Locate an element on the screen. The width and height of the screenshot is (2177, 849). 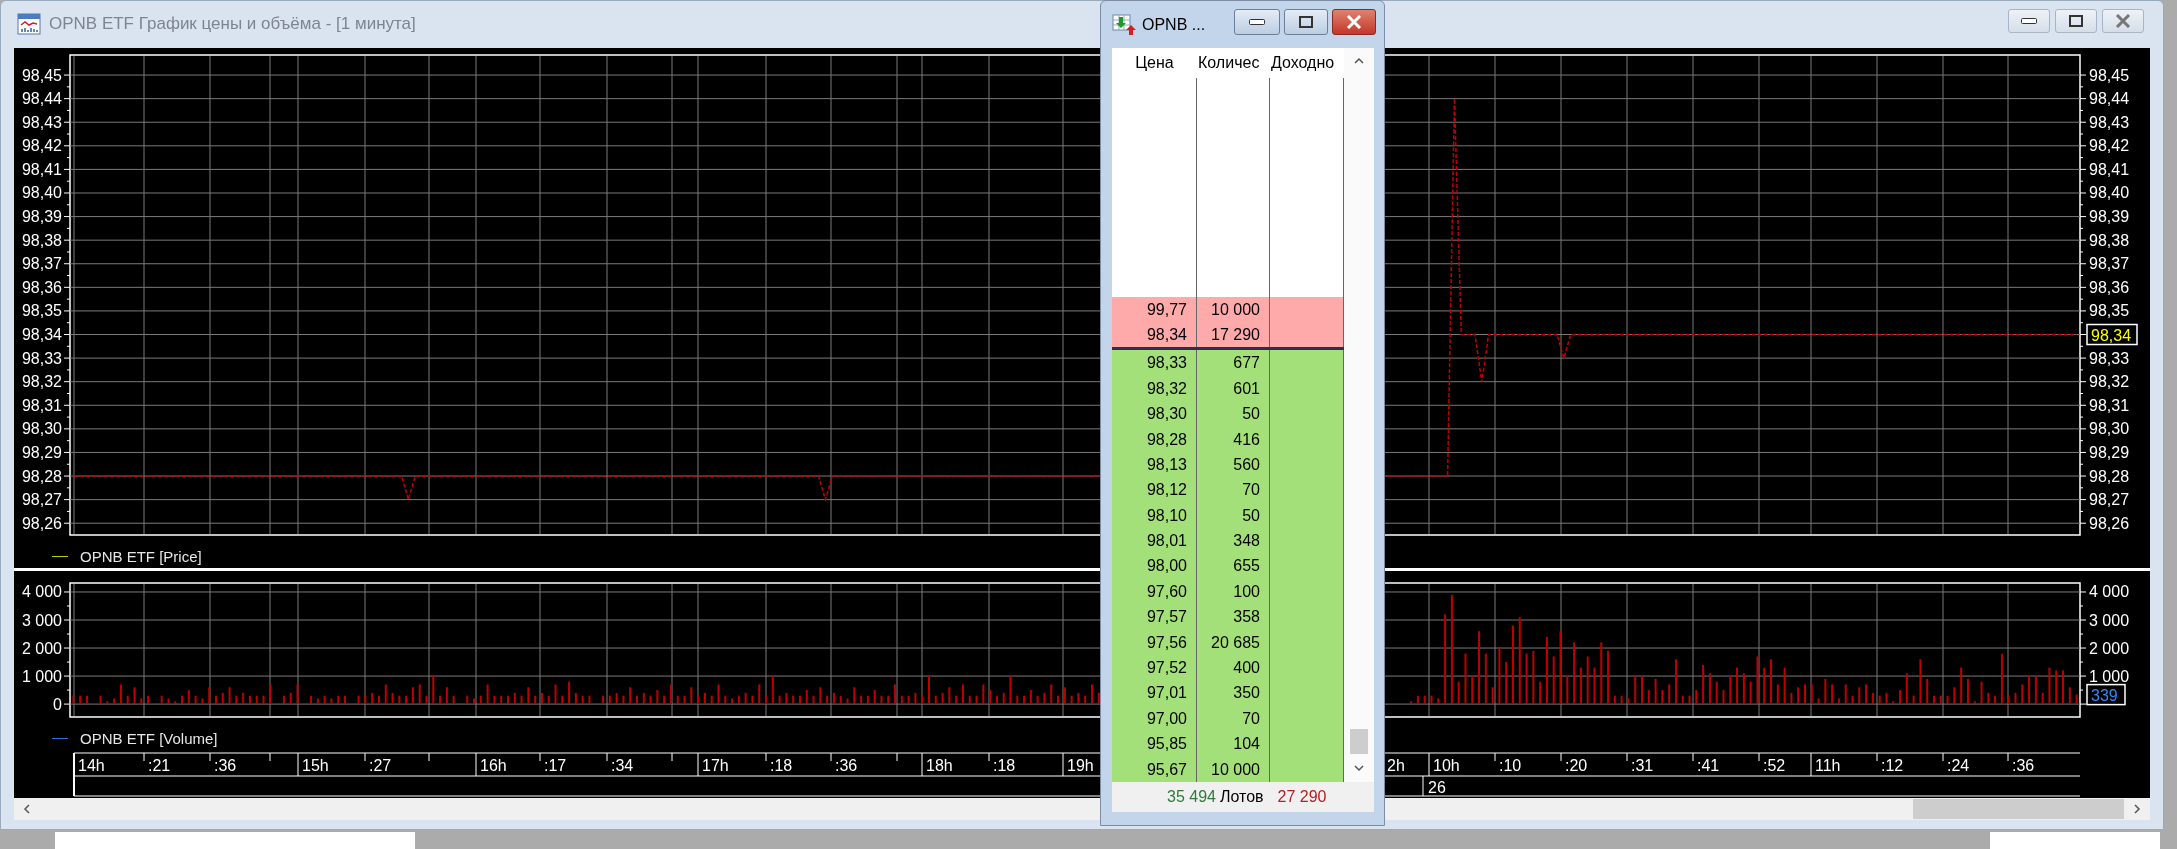
price-cell: 97,57 is located at coordinates (1154, 617).